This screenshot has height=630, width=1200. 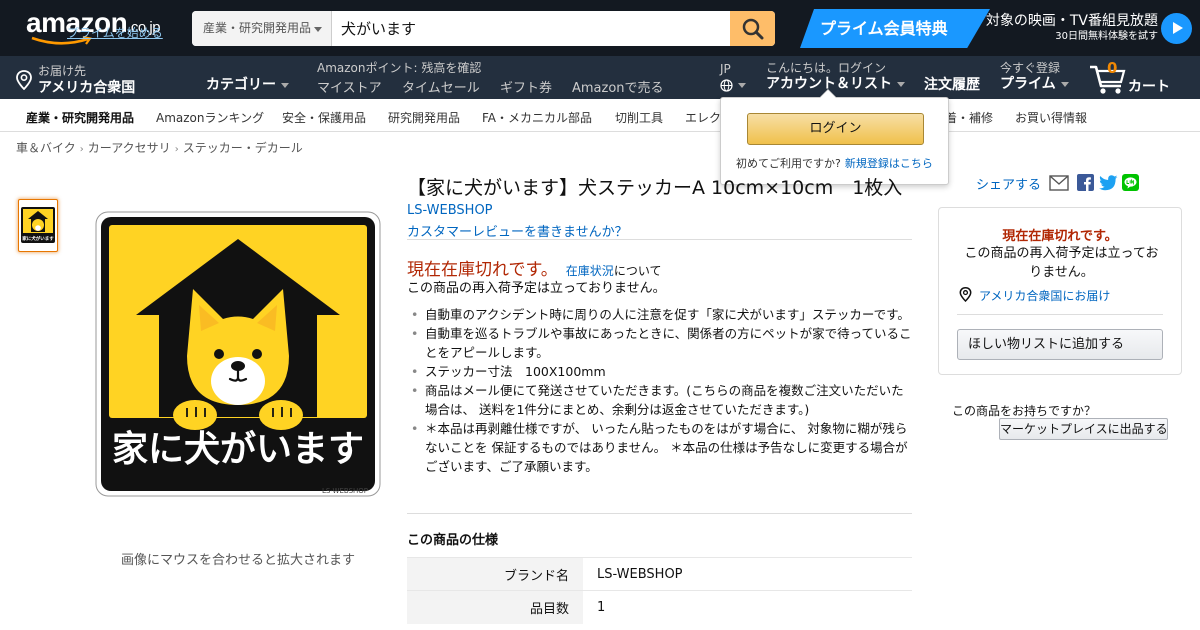 I want to click on spec-table: ブランド名 LS-WEBSHOP 品目数 1, so click(x=659, y=590).